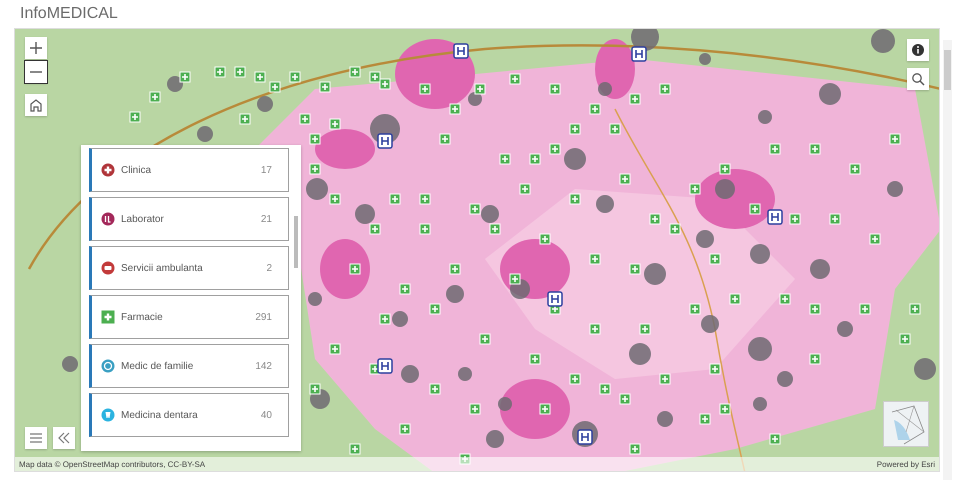  I want to click on powered-by-text: Powered by Esri, so click(905, 464).